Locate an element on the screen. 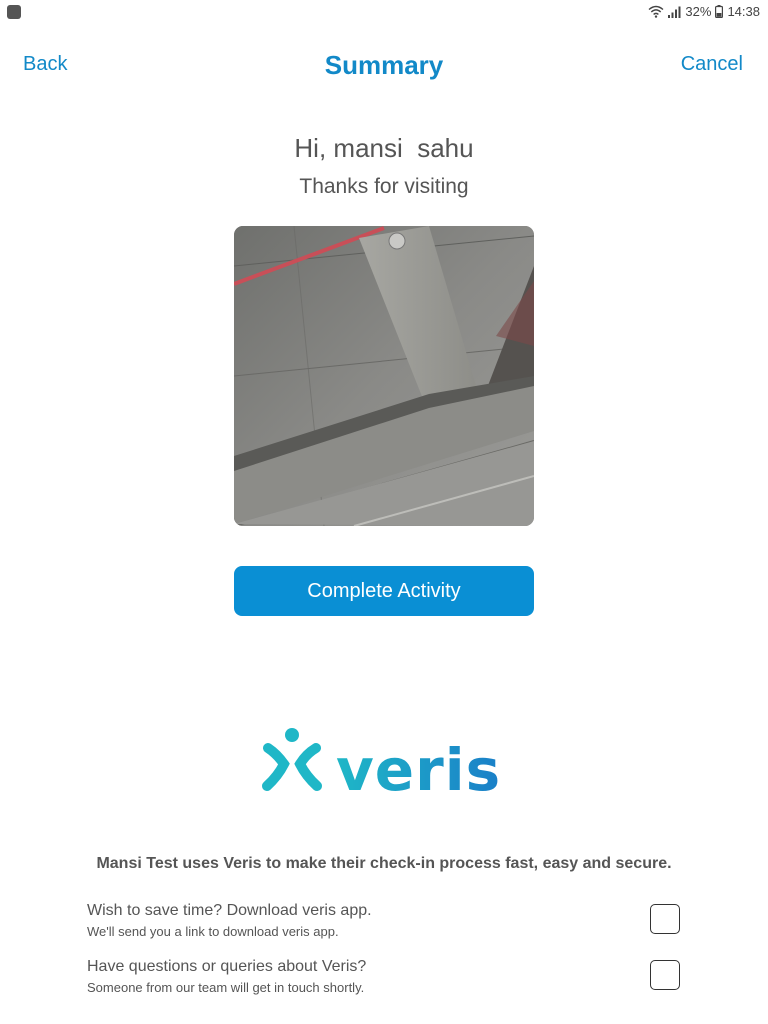 The width and height of the screenshot is (768, 1024). option-title: Have questions or queries about Veris? is located at coordinates (227, 966).